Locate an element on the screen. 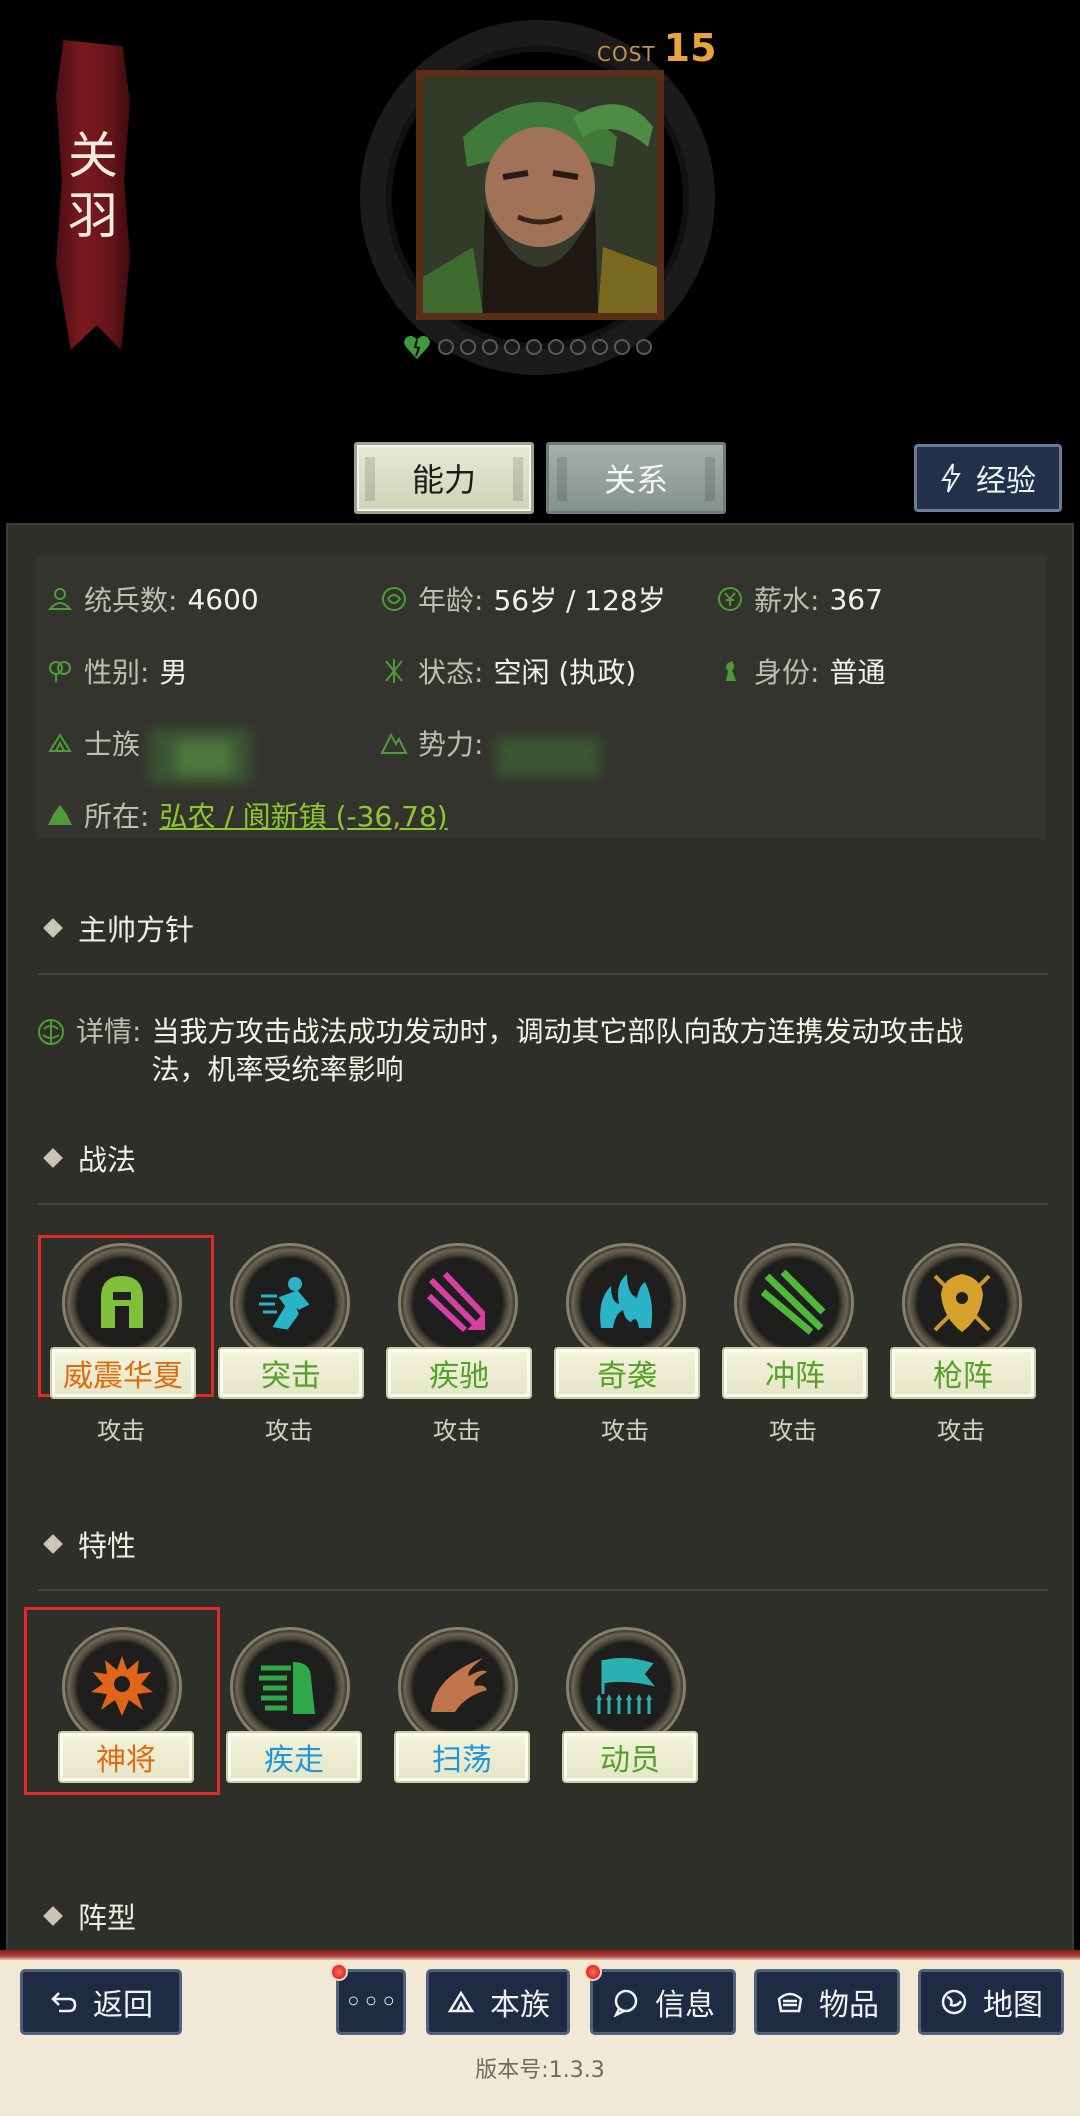  hero-portrait-image is located at coordinates (540, 195).